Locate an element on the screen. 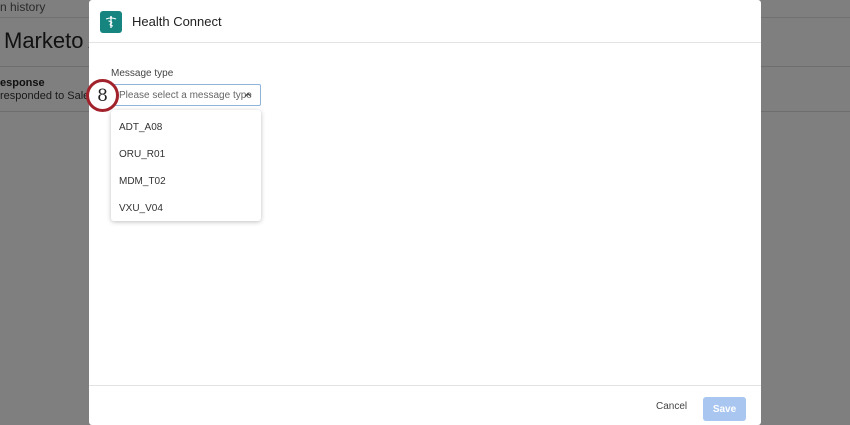 The image size is (850, 425). message-type-select: Please select a message type is located at coordinates (186, 95).